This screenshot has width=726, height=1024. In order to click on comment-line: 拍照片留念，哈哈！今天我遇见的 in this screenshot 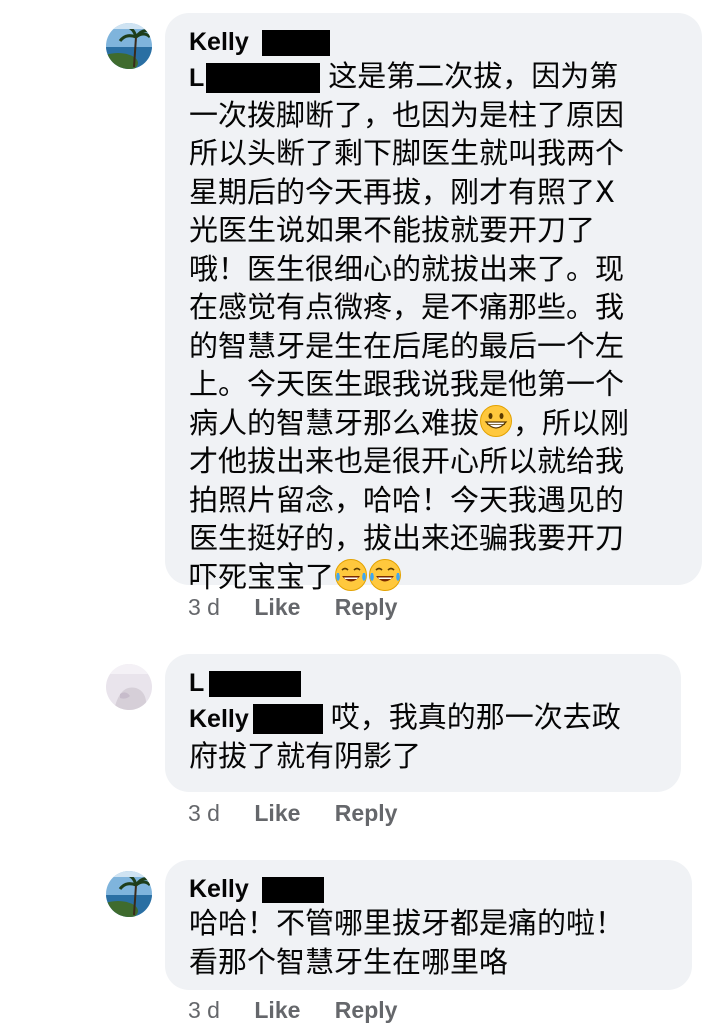, I will do `click(407, 499)`.